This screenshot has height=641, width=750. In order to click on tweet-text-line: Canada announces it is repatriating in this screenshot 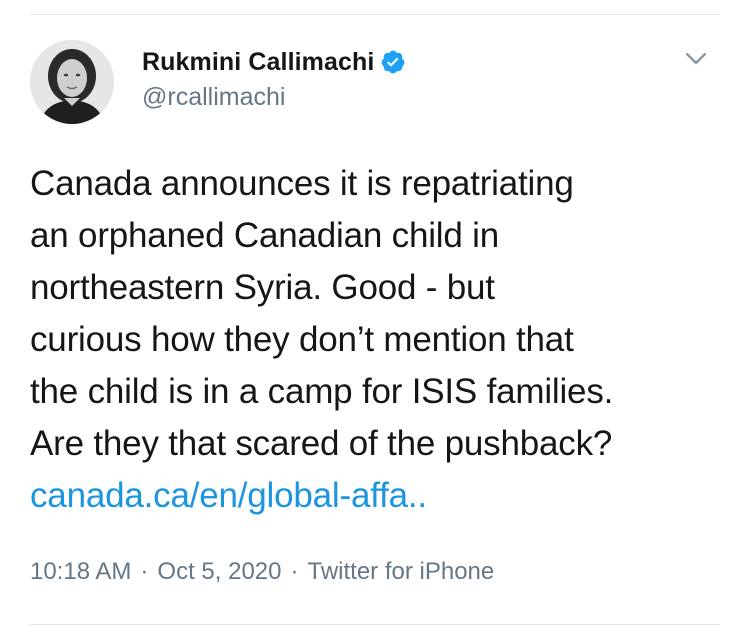, I will do `click(302, 183)`.